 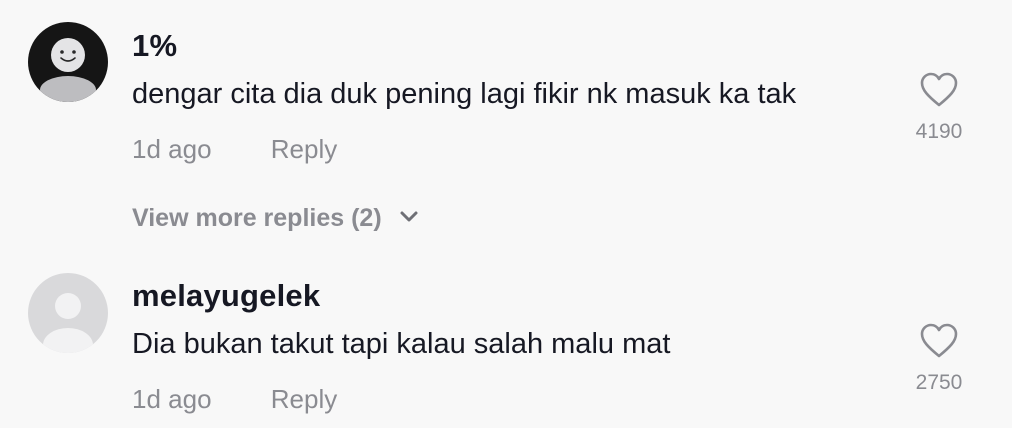 I want to click on like-count: 4190, so click(x=939, y=131).